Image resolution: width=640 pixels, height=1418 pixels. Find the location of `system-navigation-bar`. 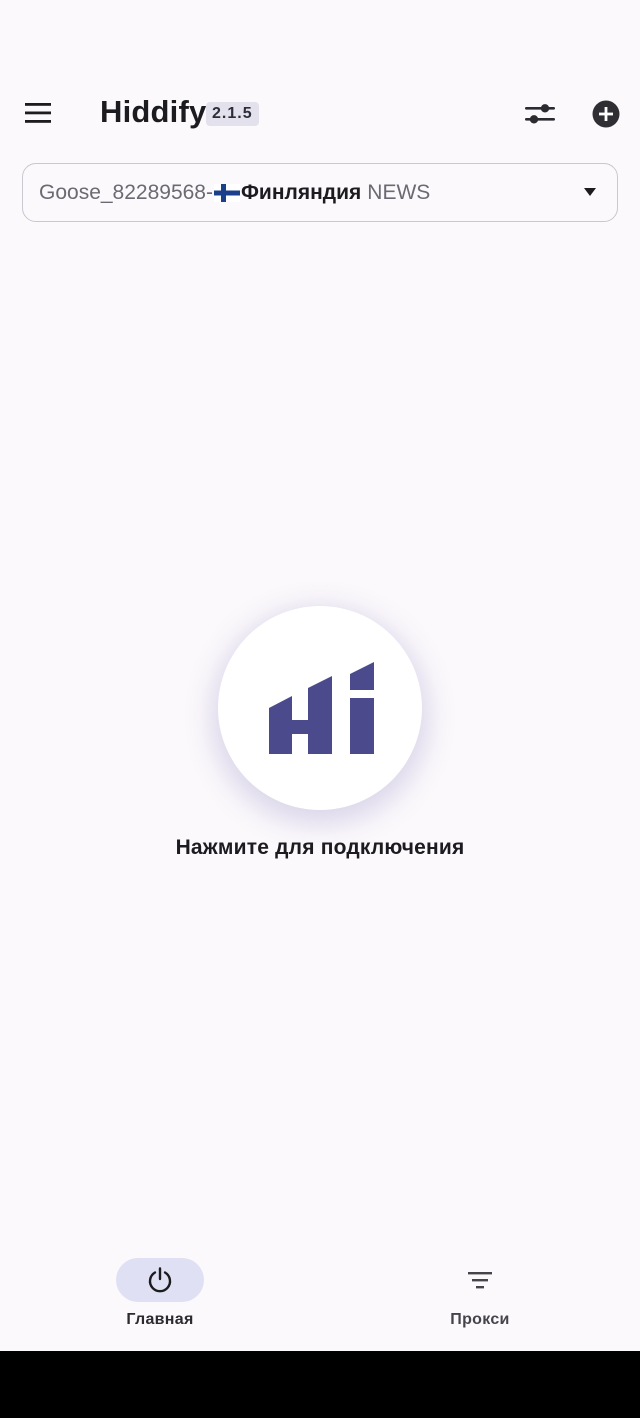

system-navigation-bar is located at coordinates (320, 1384).